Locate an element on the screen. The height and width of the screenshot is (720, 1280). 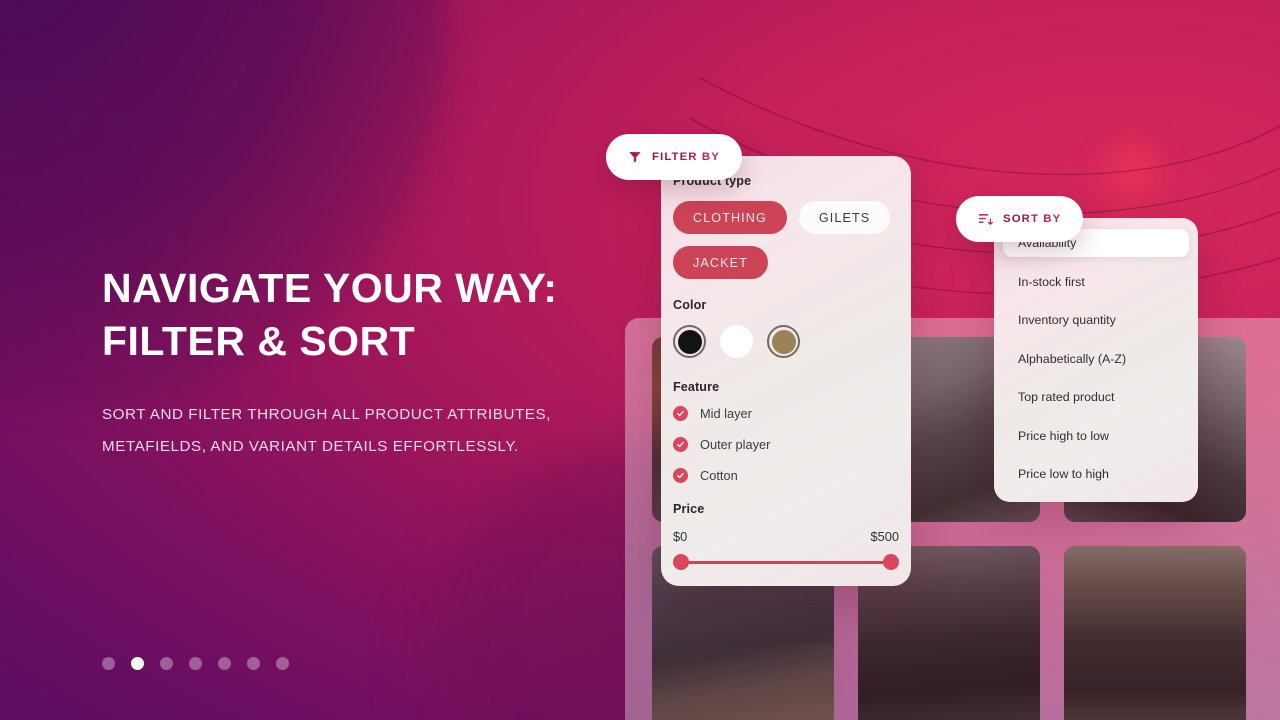
sort-by-label: SORT BY is located at coordinates (1032, 219).